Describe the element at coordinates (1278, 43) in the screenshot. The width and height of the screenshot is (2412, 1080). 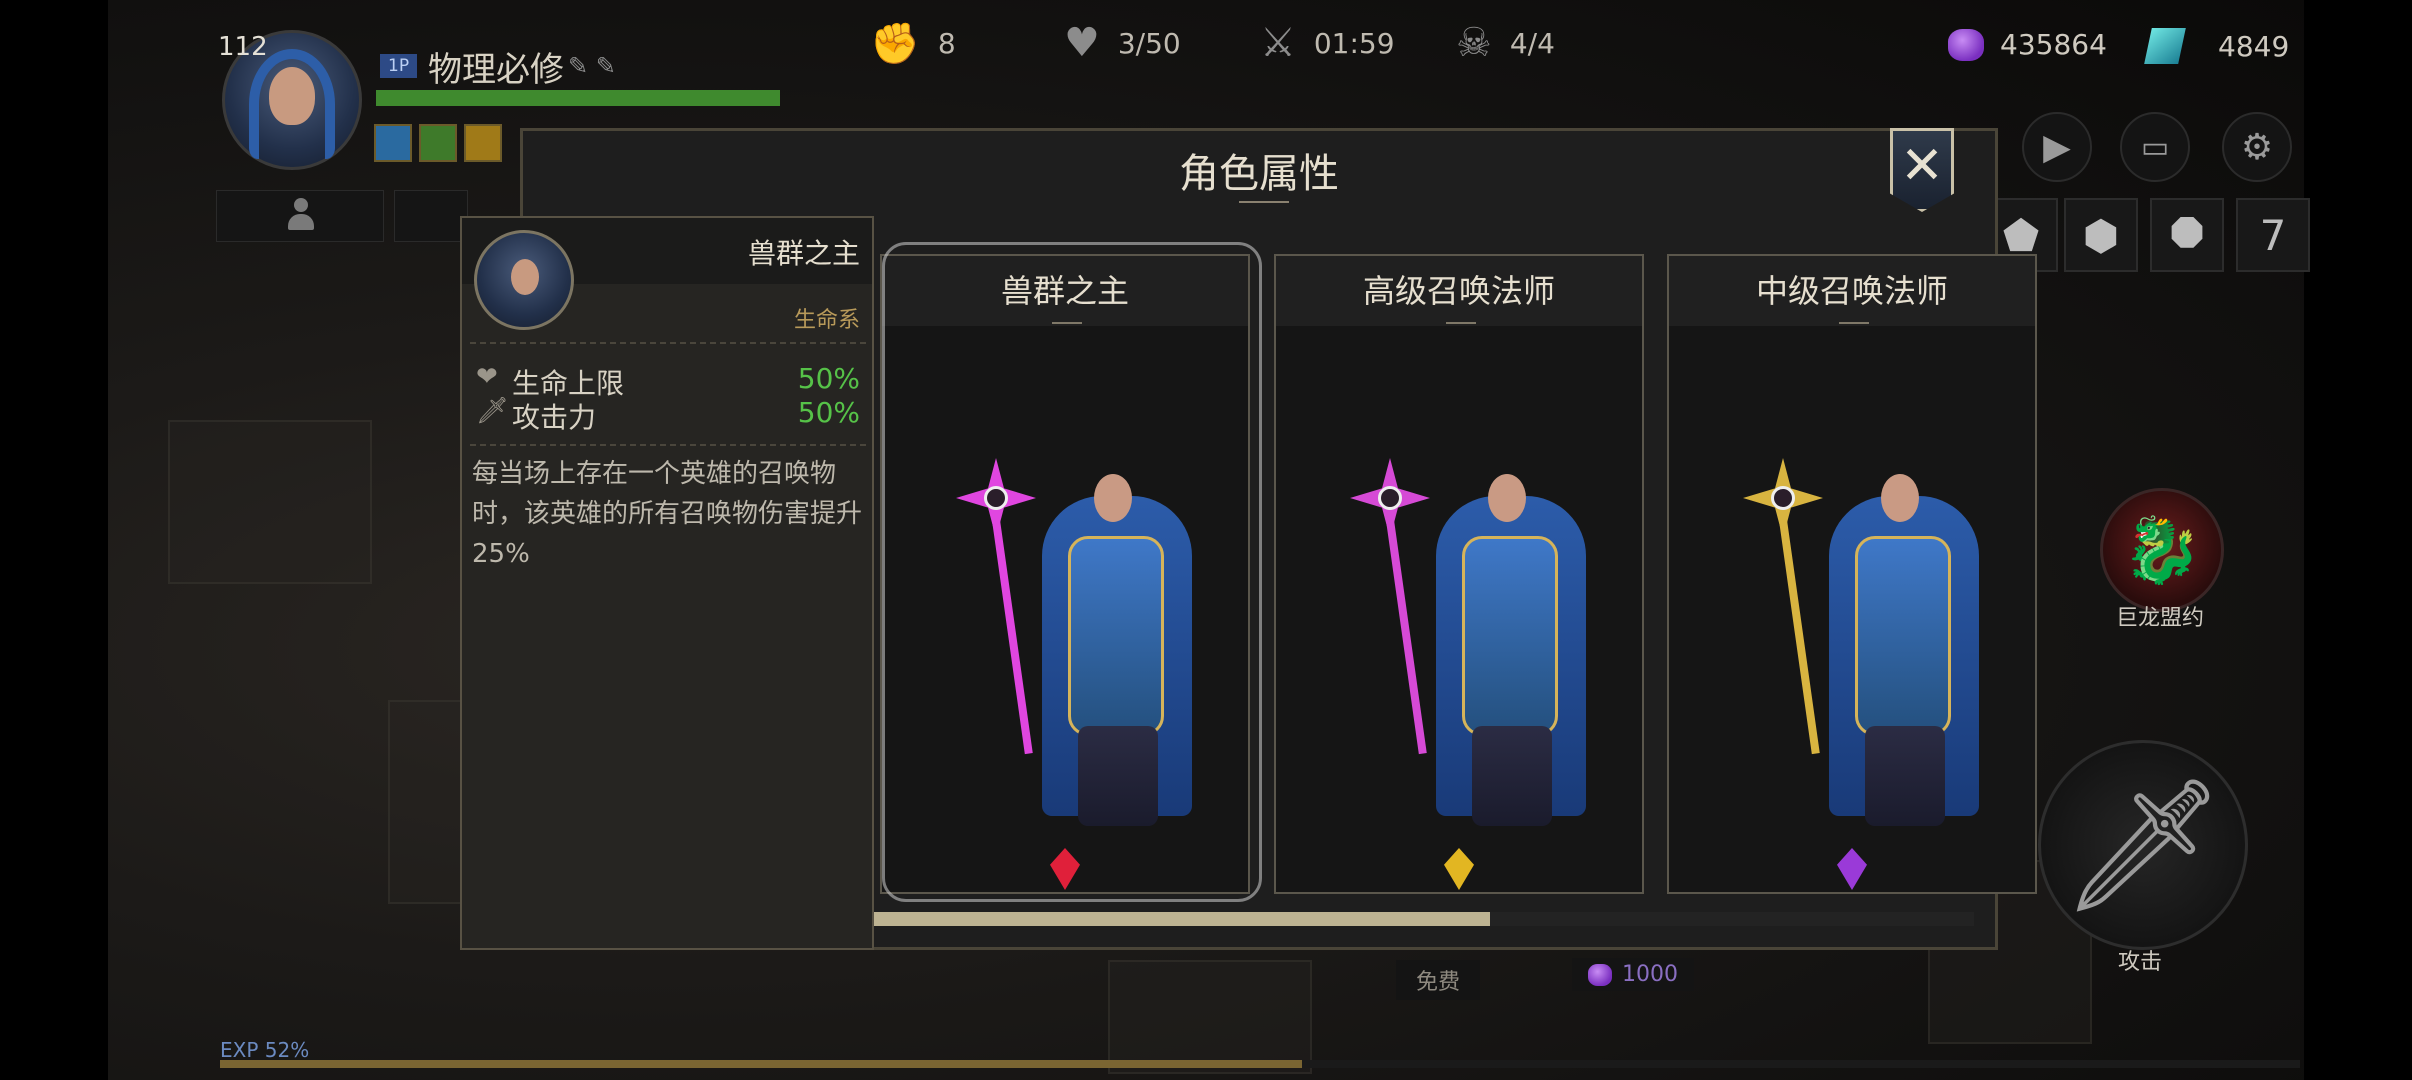
I see `crossed-swords-icon: ⚔` at that location.